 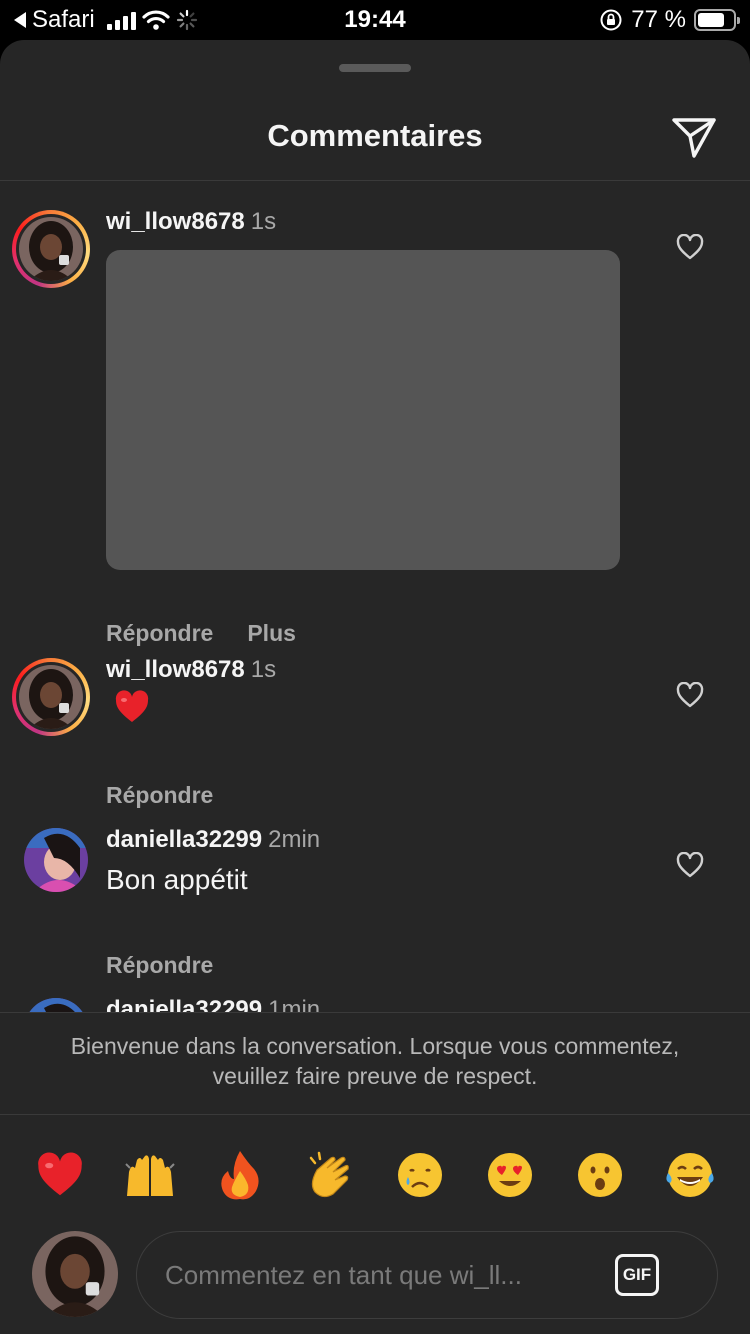 What do you see at coordinates (330, 1175) in the screenshot?
I see `emoji-clapping-hands` at bounding box center [330, 1175].